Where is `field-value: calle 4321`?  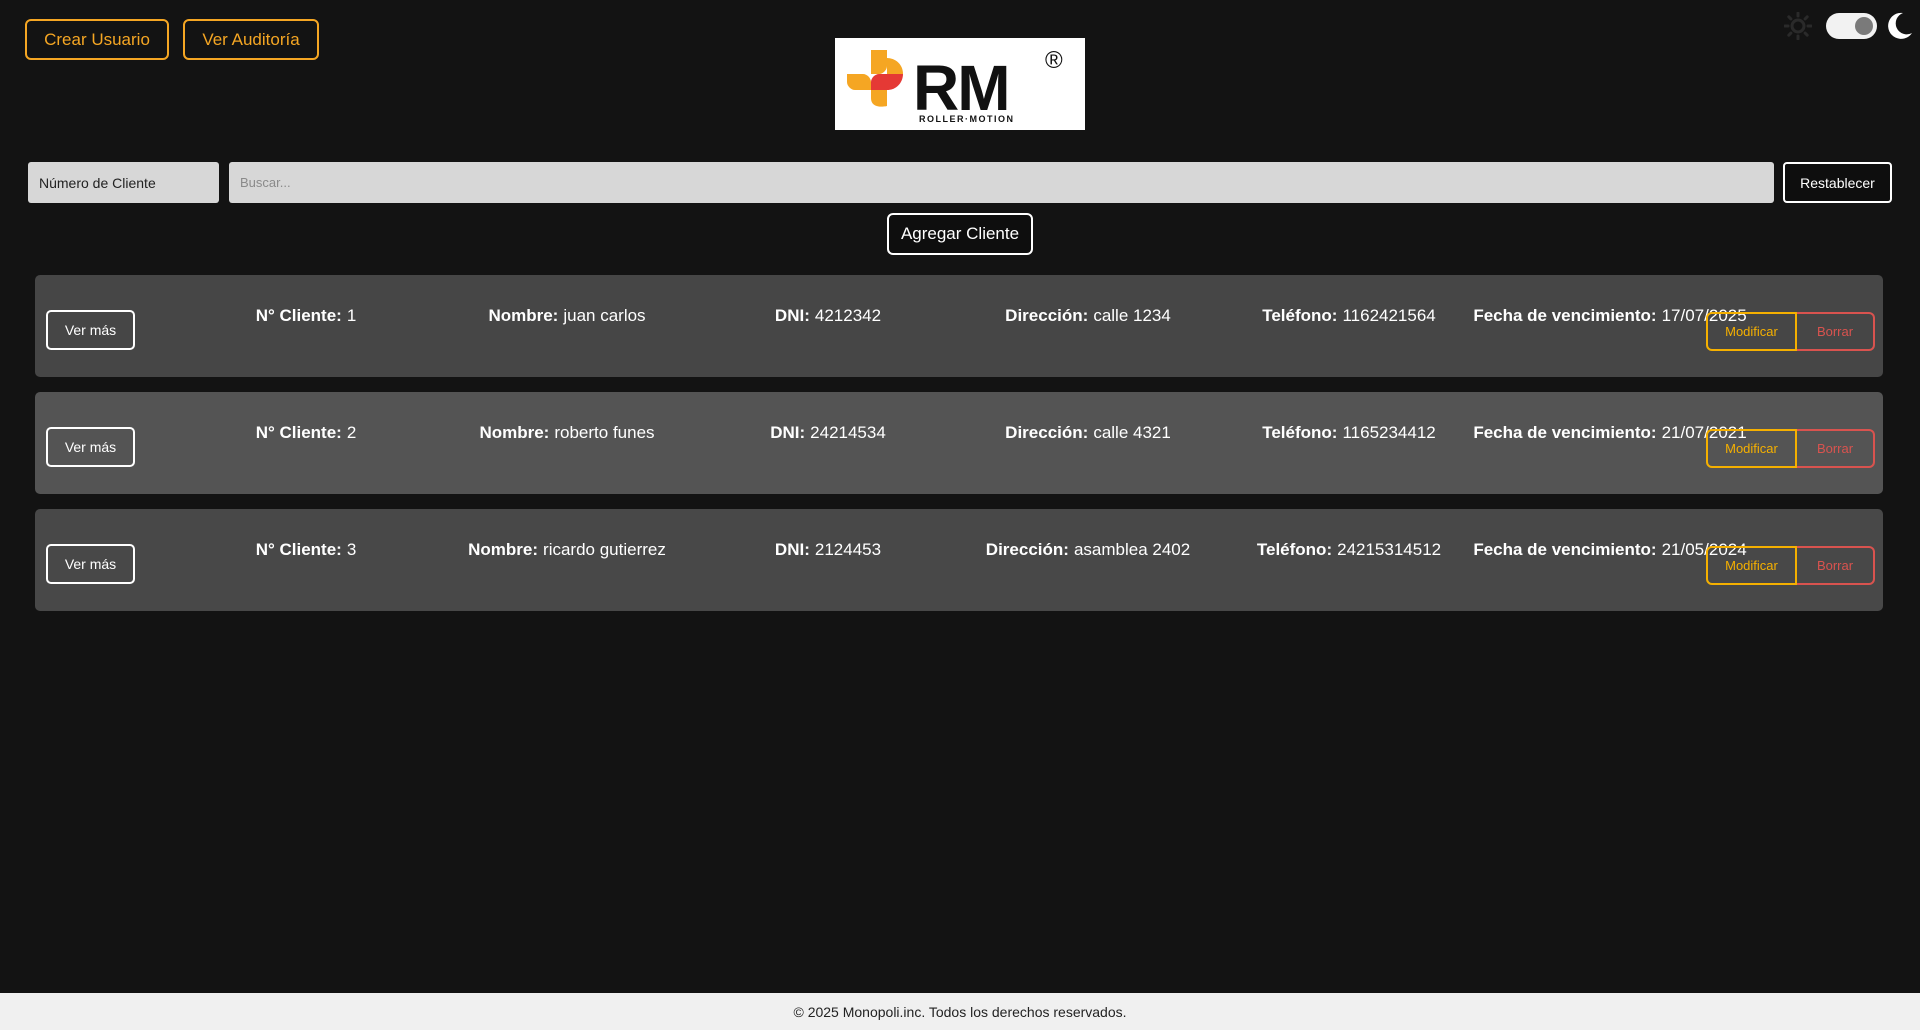
field-value: calle 4321 is located at coordinates (1132, 432).